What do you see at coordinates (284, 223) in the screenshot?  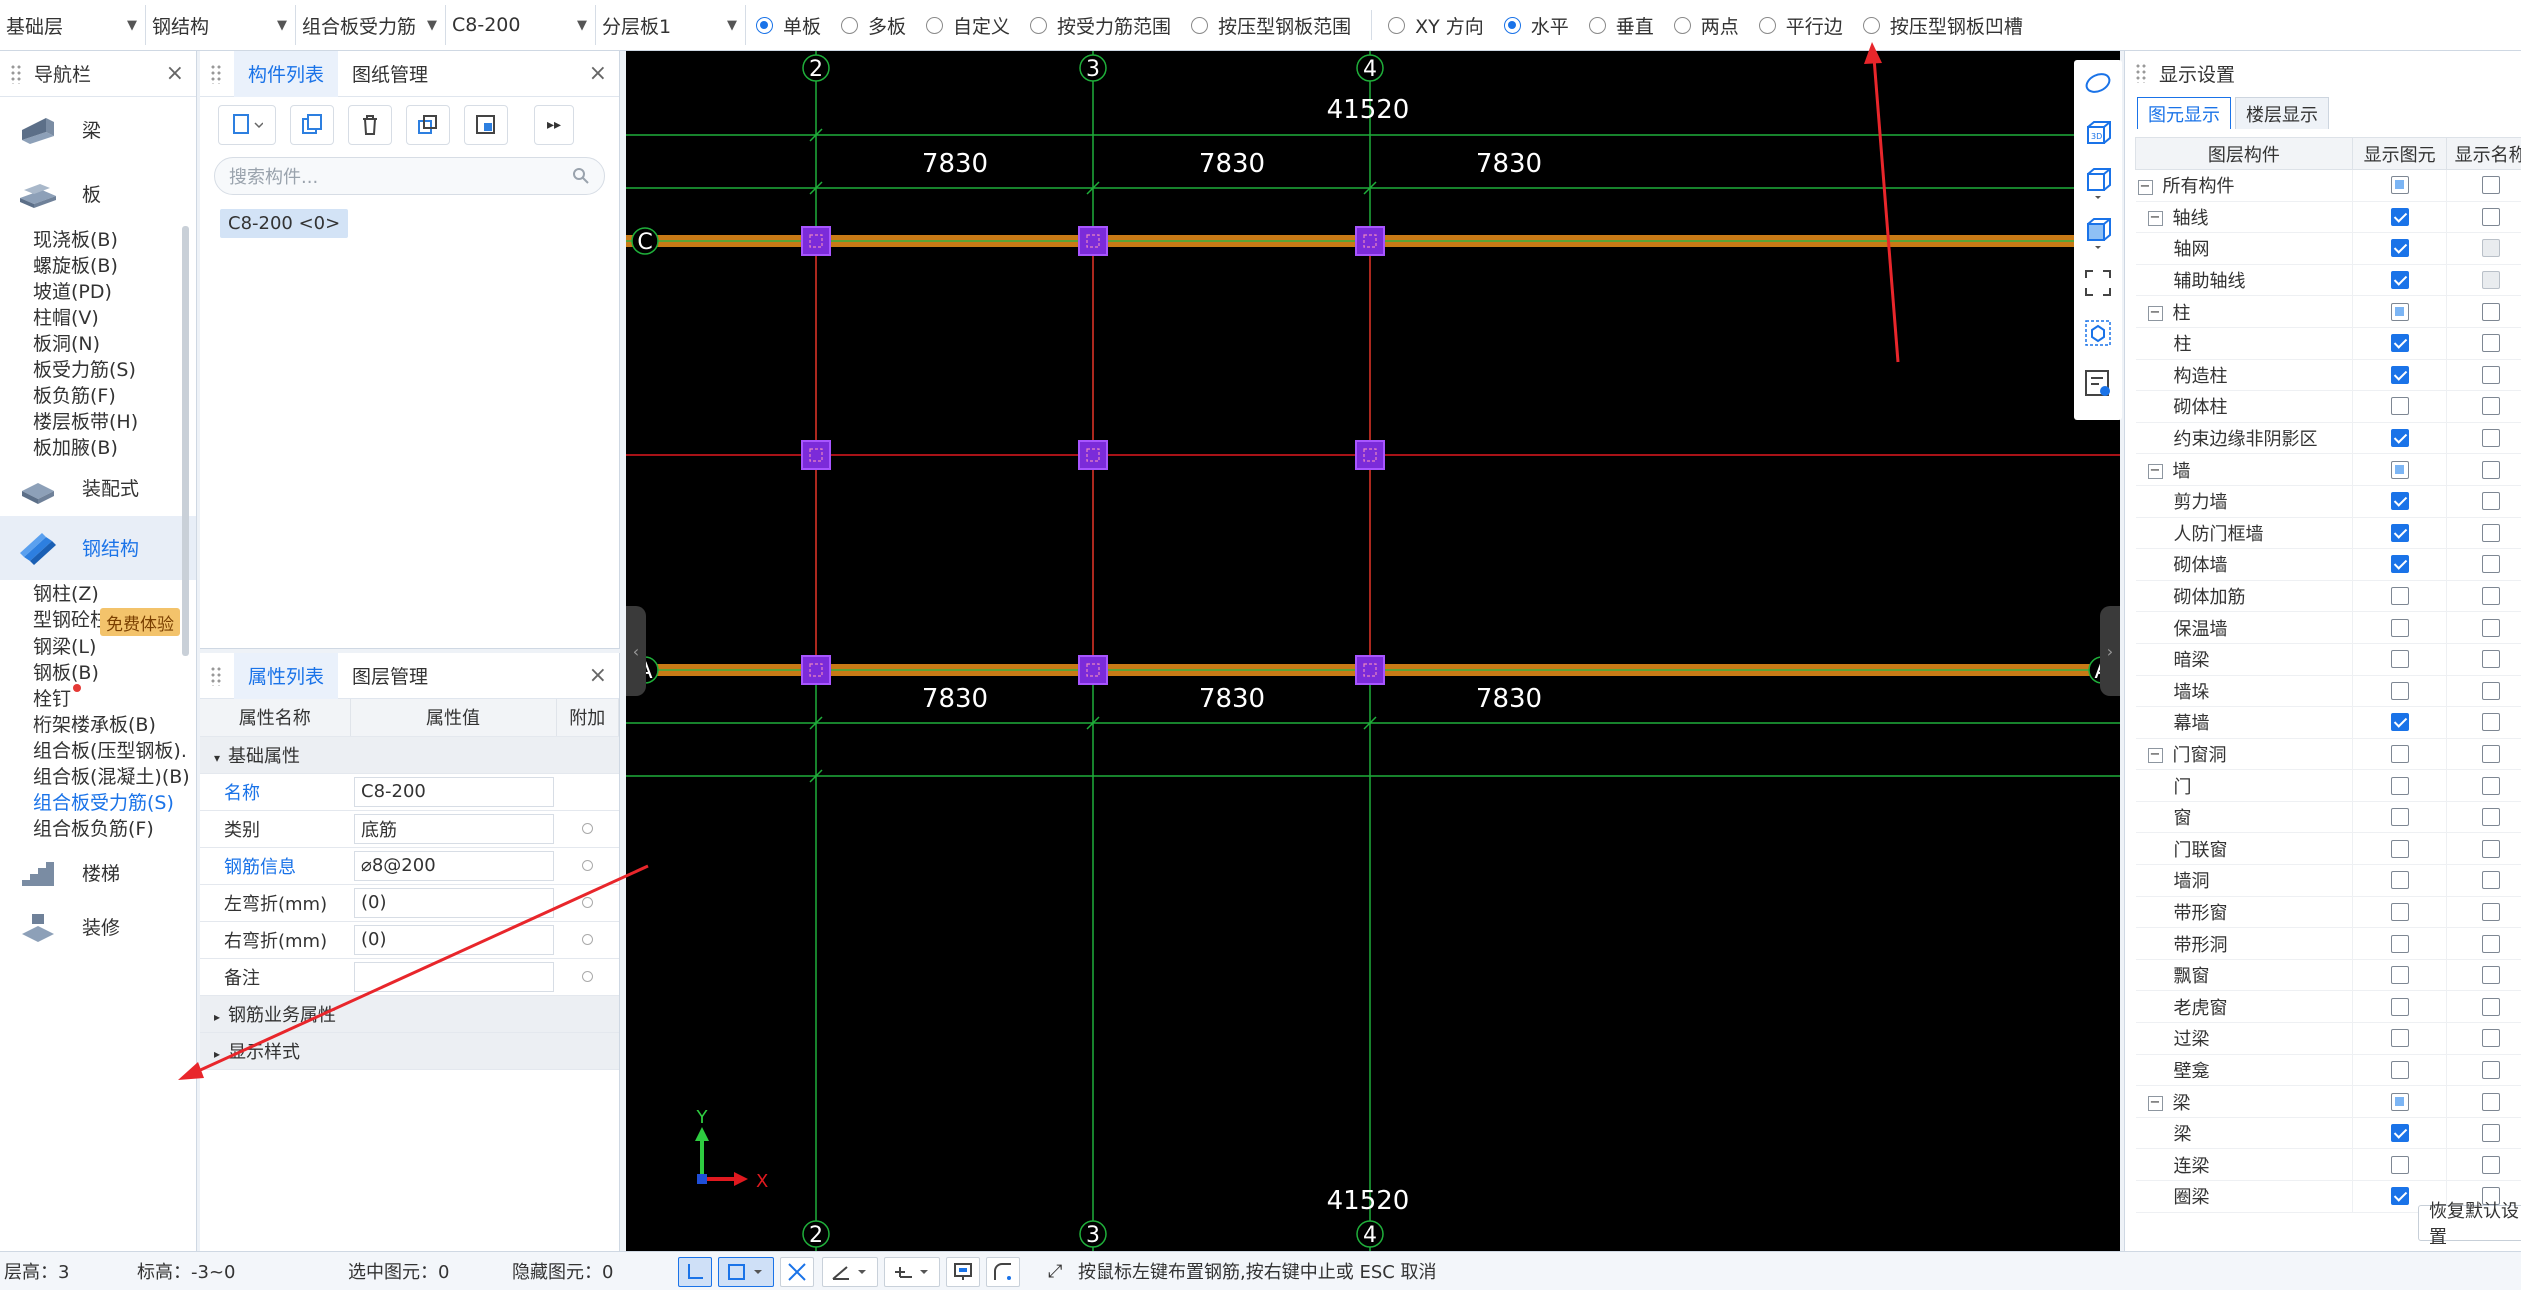 I see `component-list-item: C8-200 <0>` at bounding box center [284, 223].